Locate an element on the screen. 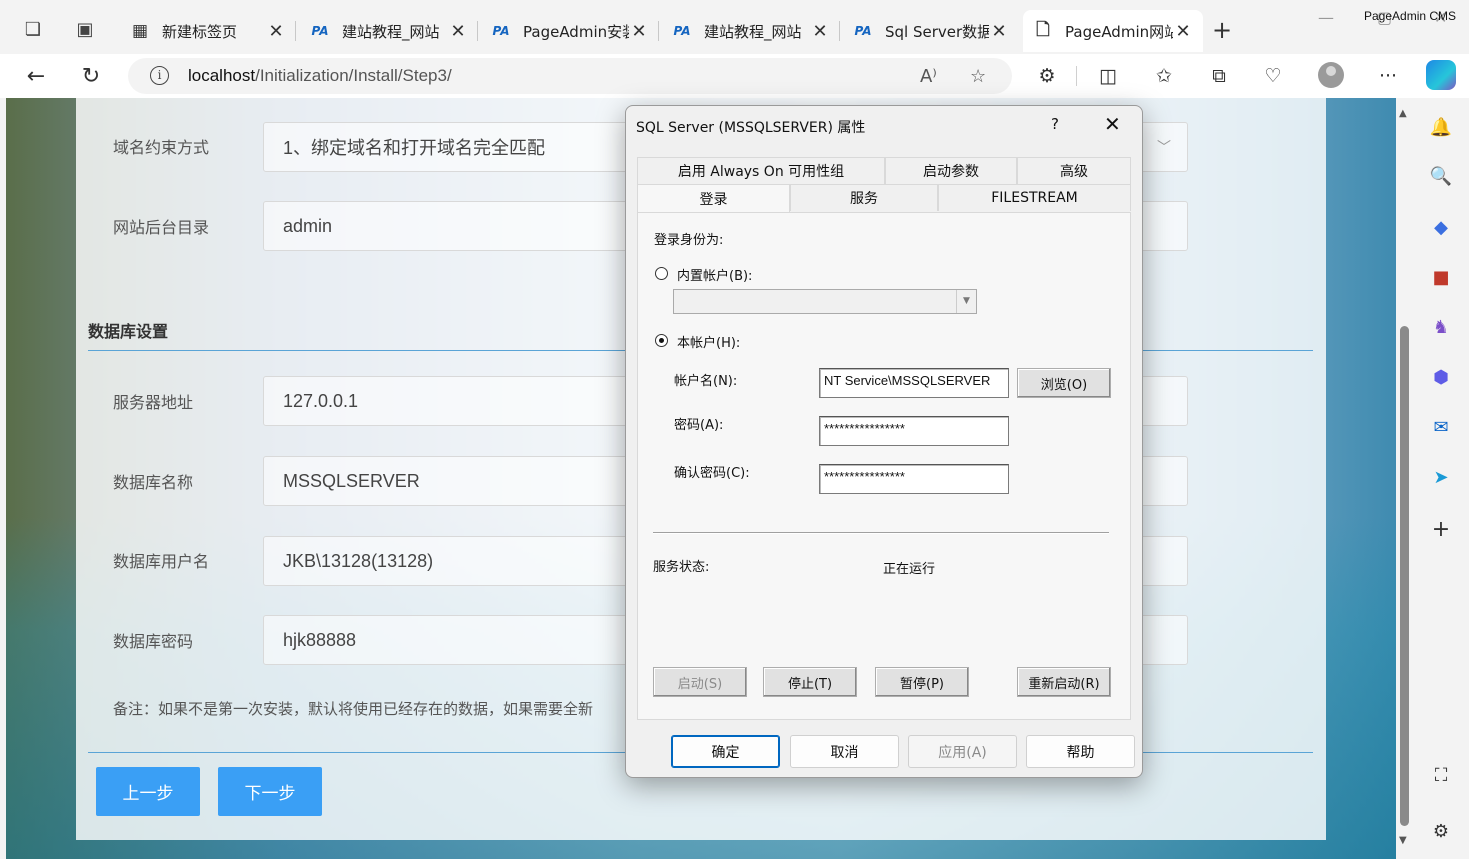  chevron-down-icon: ﹀ is located at coordinates (1164, 147).